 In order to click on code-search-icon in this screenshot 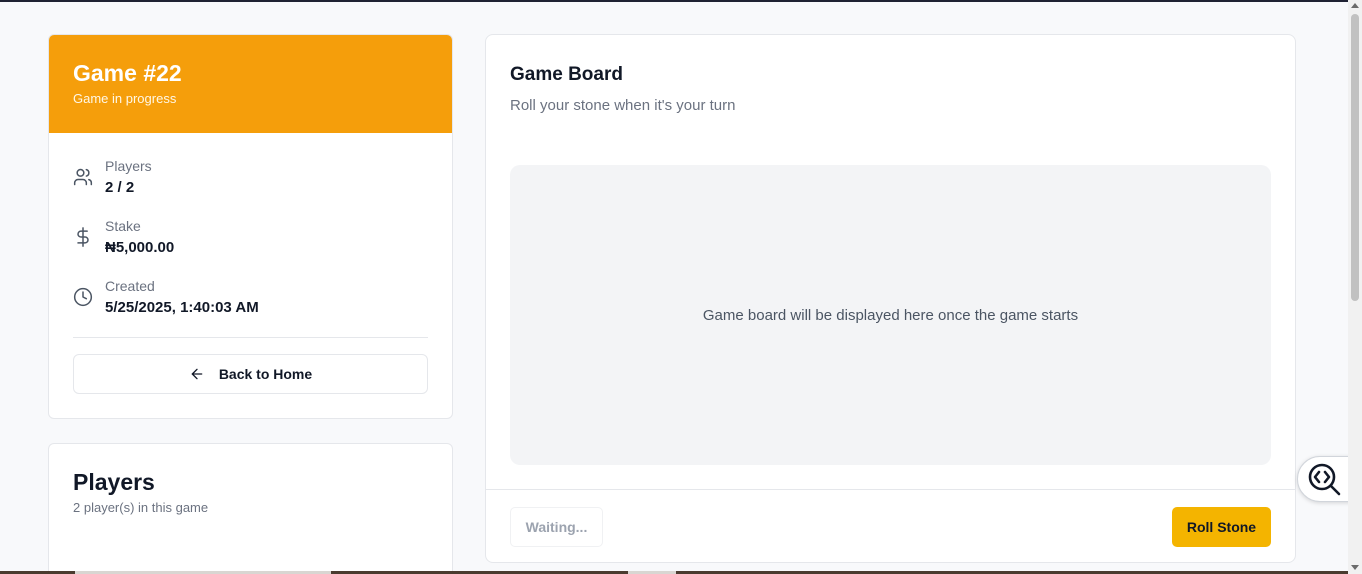, I will do `click(1324, 479)`.